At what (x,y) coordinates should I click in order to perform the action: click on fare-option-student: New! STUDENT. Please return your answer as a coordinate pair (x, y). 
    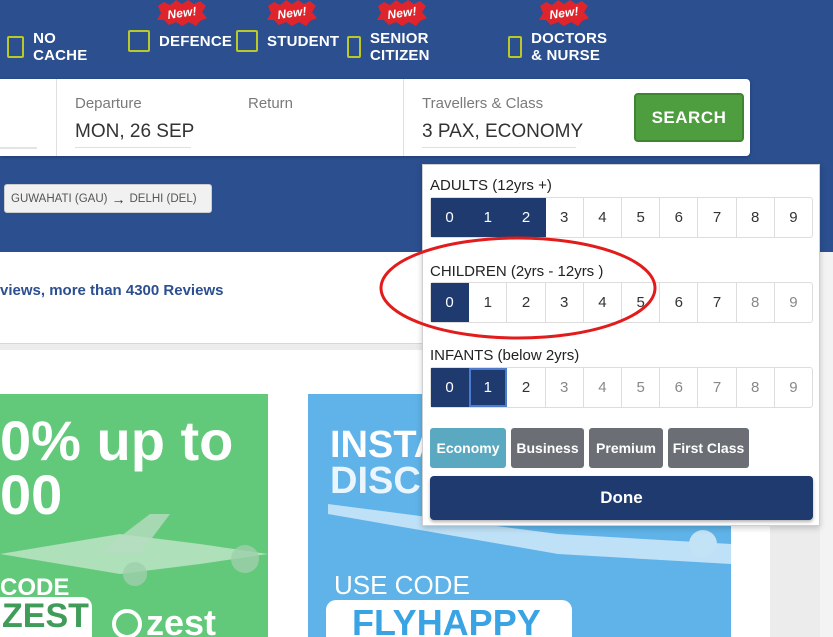
    Looking at the image, I should click on (288, 26).